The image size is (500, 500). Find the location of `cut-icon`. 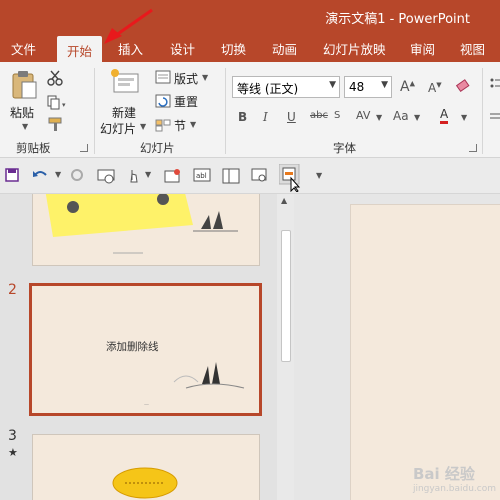

cut-icon is located at coordinates (55, 78).